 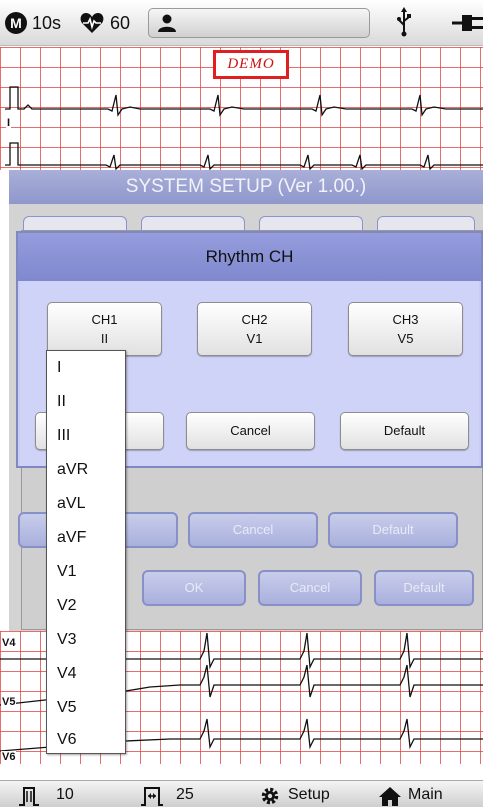 What do you see at coordinates (71, 504) in the screenshot?
I see `dropdown-option-avl: aVL` at bounding box center [71, 504].